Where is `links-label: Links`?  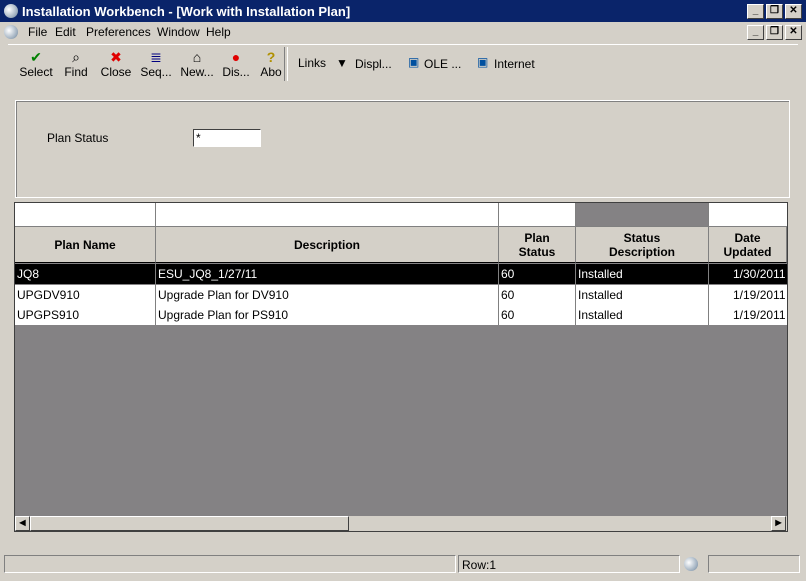
links-label: Links is located at coordinates (312, 63).